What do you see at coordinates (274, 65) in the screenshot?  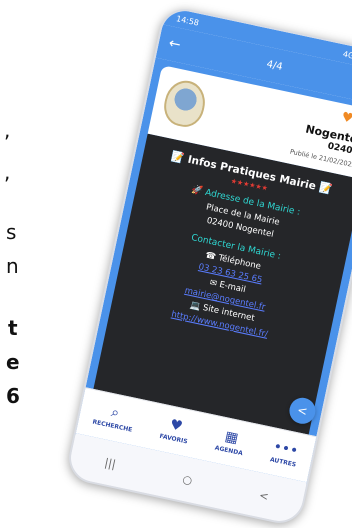 I see `page-counter: 4/4` at bounding box center [274, 65].